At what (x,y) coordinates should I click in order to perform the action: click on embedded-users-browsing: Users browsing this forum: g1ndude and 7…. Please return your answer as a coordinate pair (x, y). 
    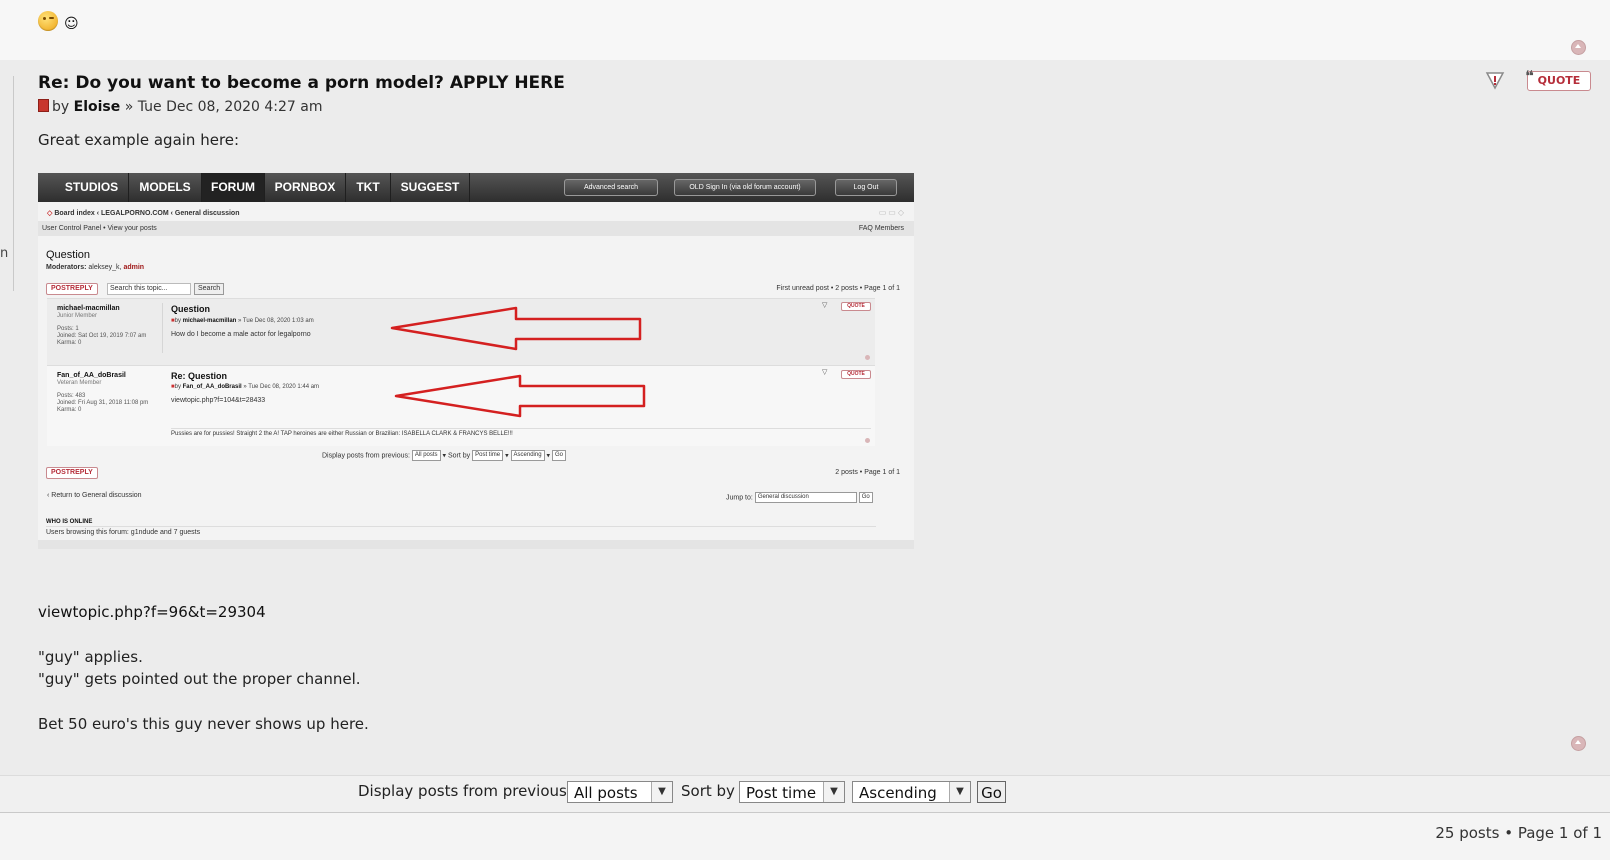
    Looking at the image, I should click on (123, 532).